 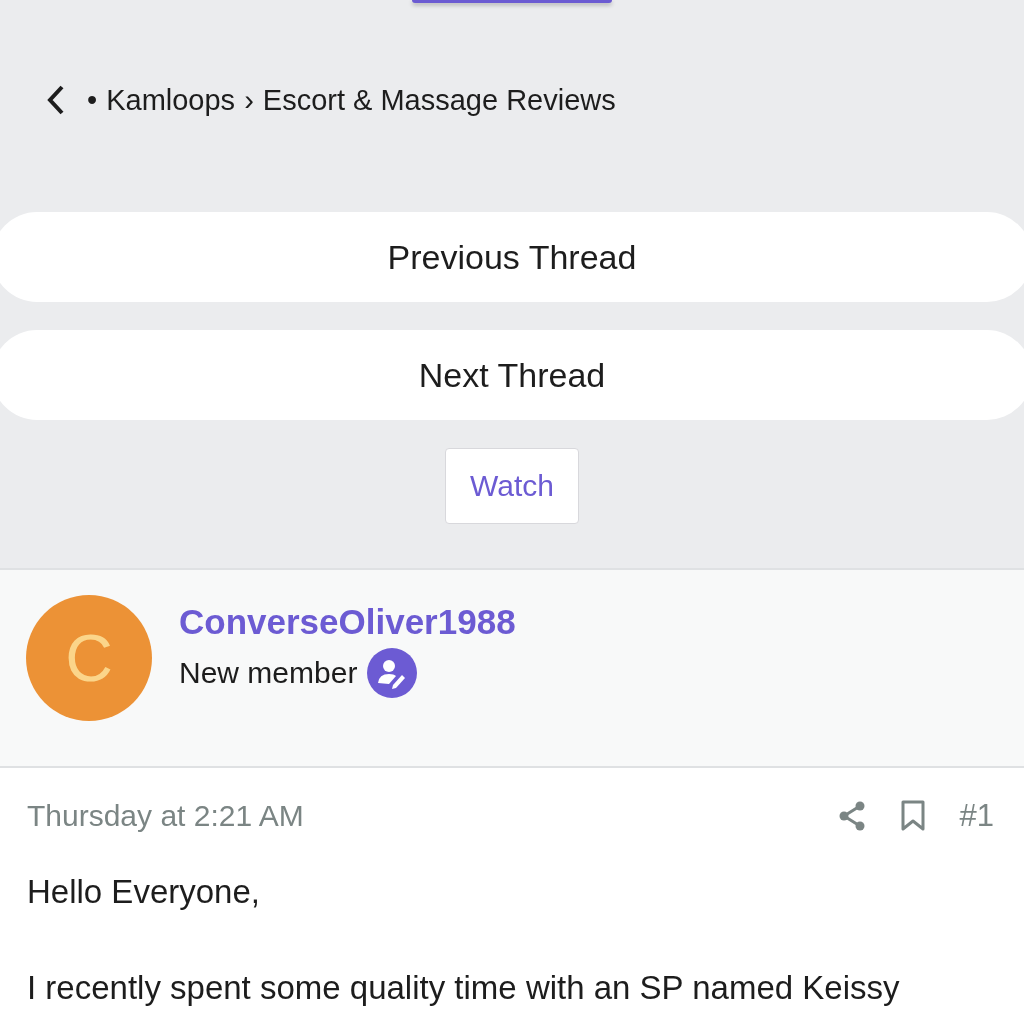 What do you see at coordinates (512, 486) in the screenshot?
I see `watch-button: Watch` at bounding box center [512, 486].